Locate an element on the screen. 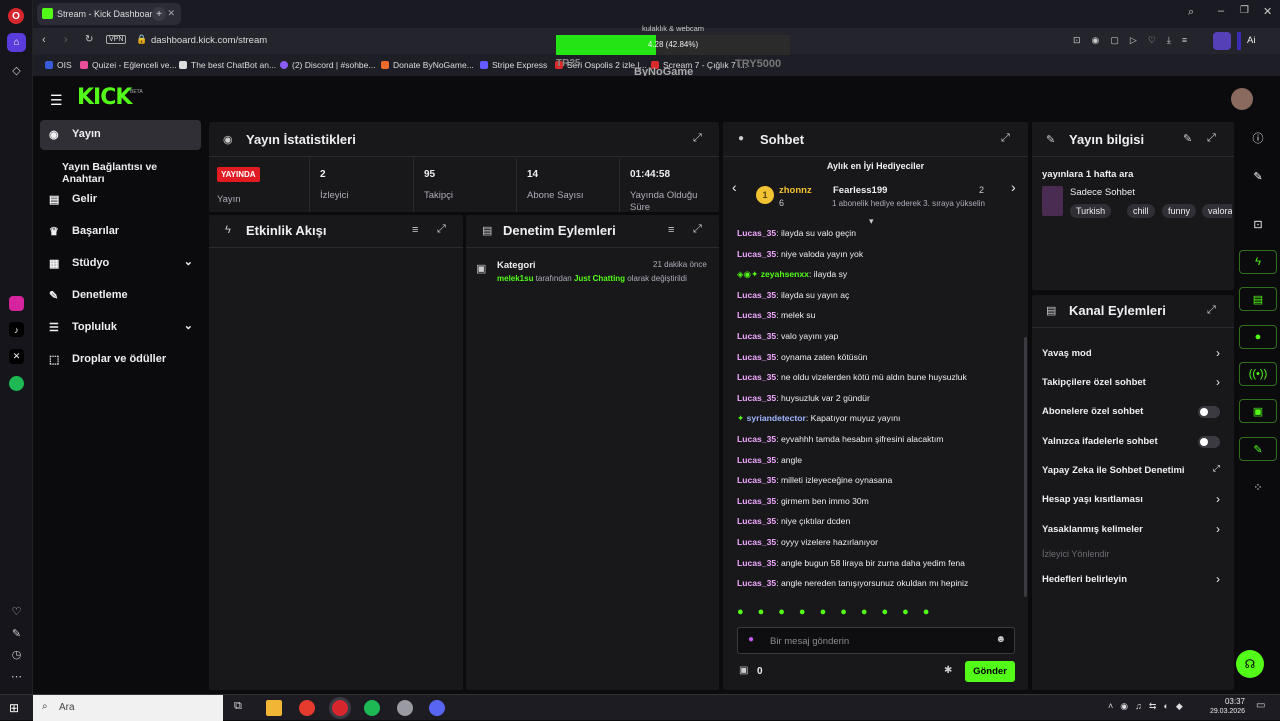 The width and height of the screenshot is (1280, 721). bolt-rail-icon: ϟ is located at coordinates (1258, 262).